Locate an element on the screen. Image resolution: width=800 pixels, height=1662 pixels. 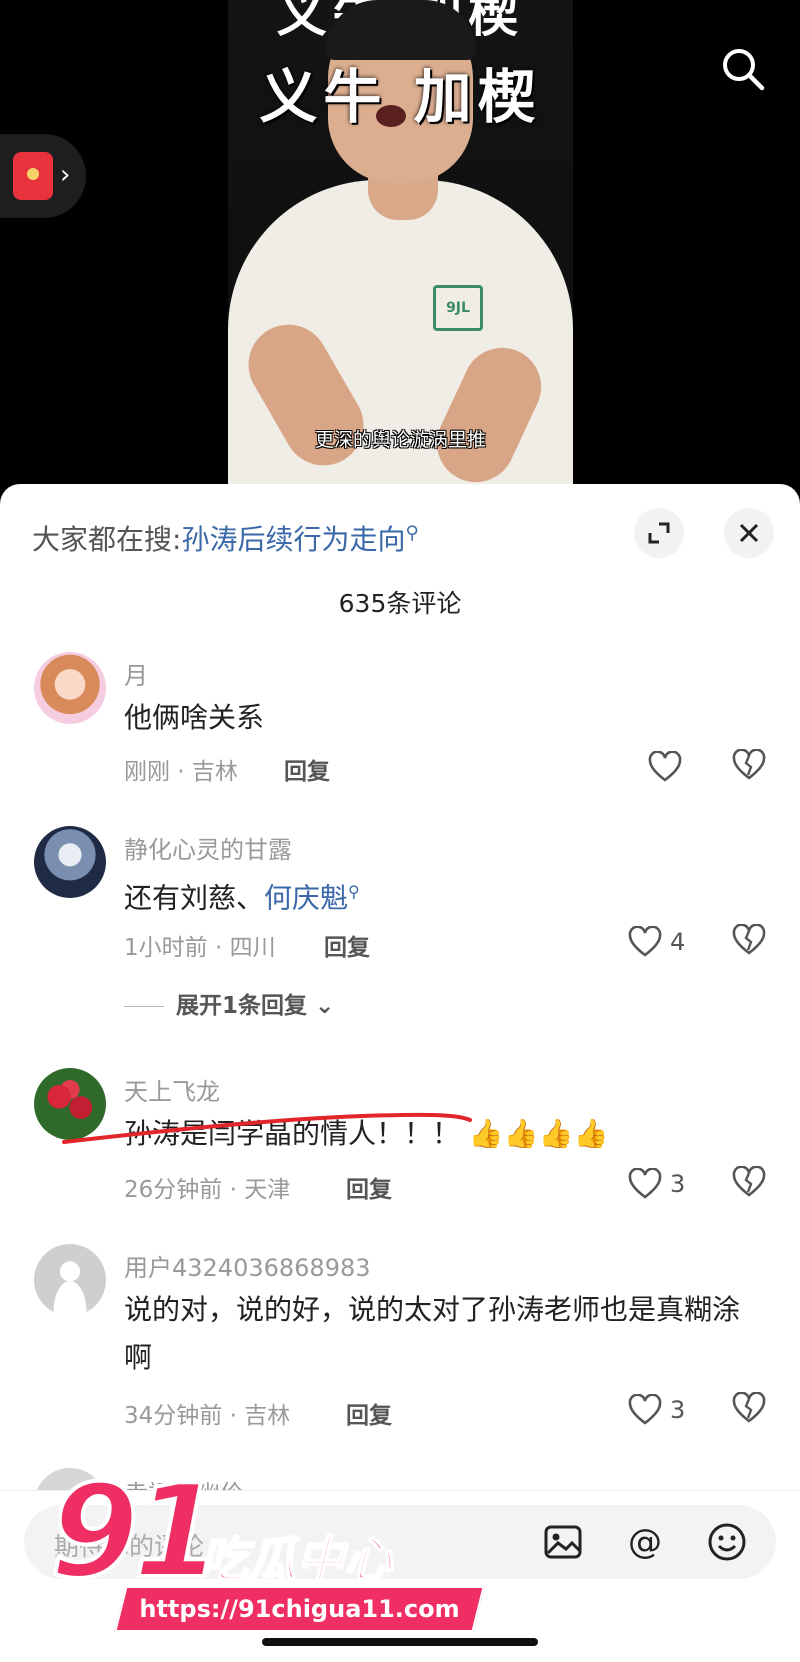
video-frame: 义牛 加楔 9JL 义牛 加楔 更深的舆论漩涡里推 is located at coordinates (400, 245).